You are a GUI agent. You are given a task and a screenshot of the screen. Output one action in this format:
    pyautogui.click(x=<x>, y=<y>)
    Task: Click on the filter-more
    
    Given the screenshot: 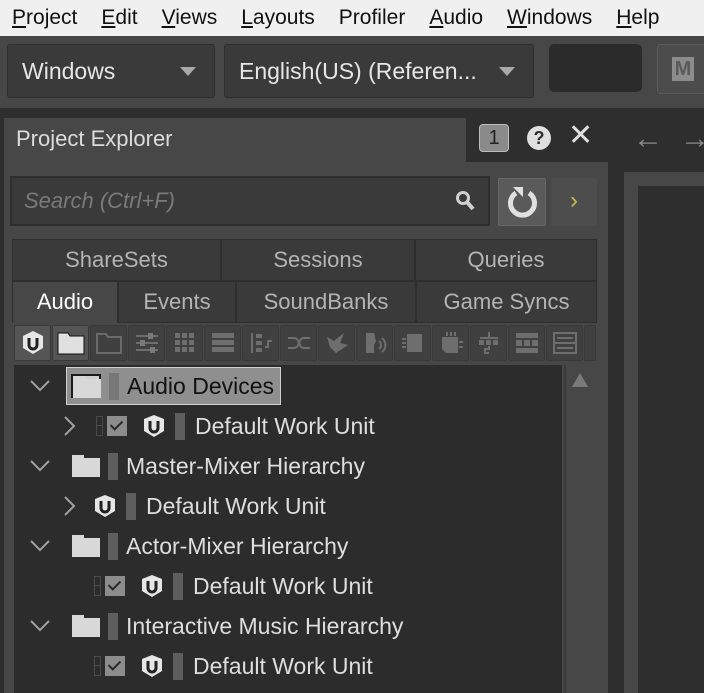 What is the action you would take?
    pyautogui.click(x=590, y=343)
    